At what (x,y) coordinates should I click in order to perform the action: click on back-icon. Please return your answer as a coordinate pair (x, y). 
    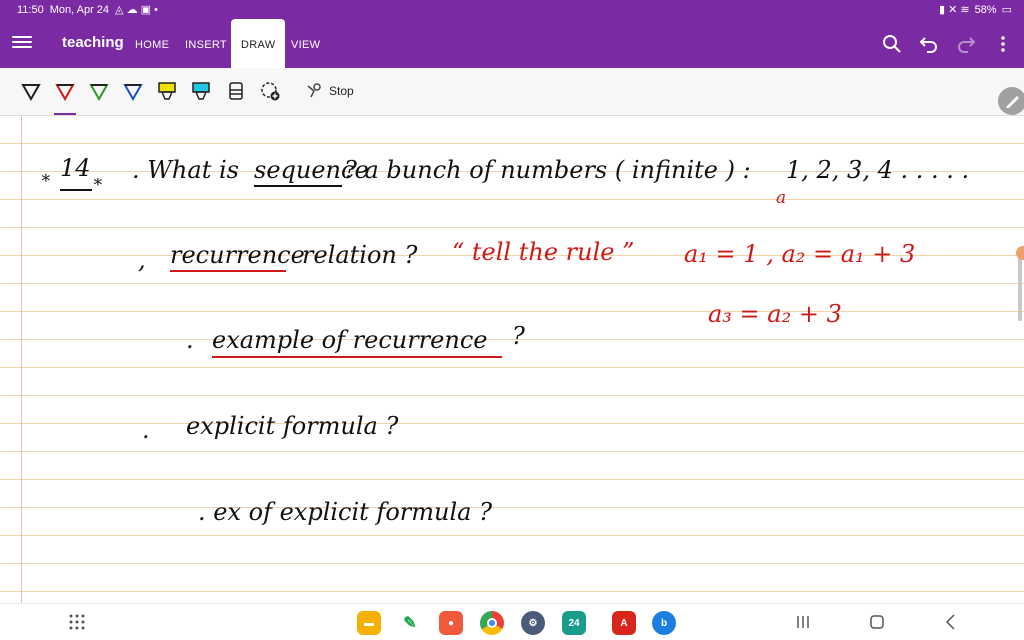
    Looking at the image, I should click on (951, 622).